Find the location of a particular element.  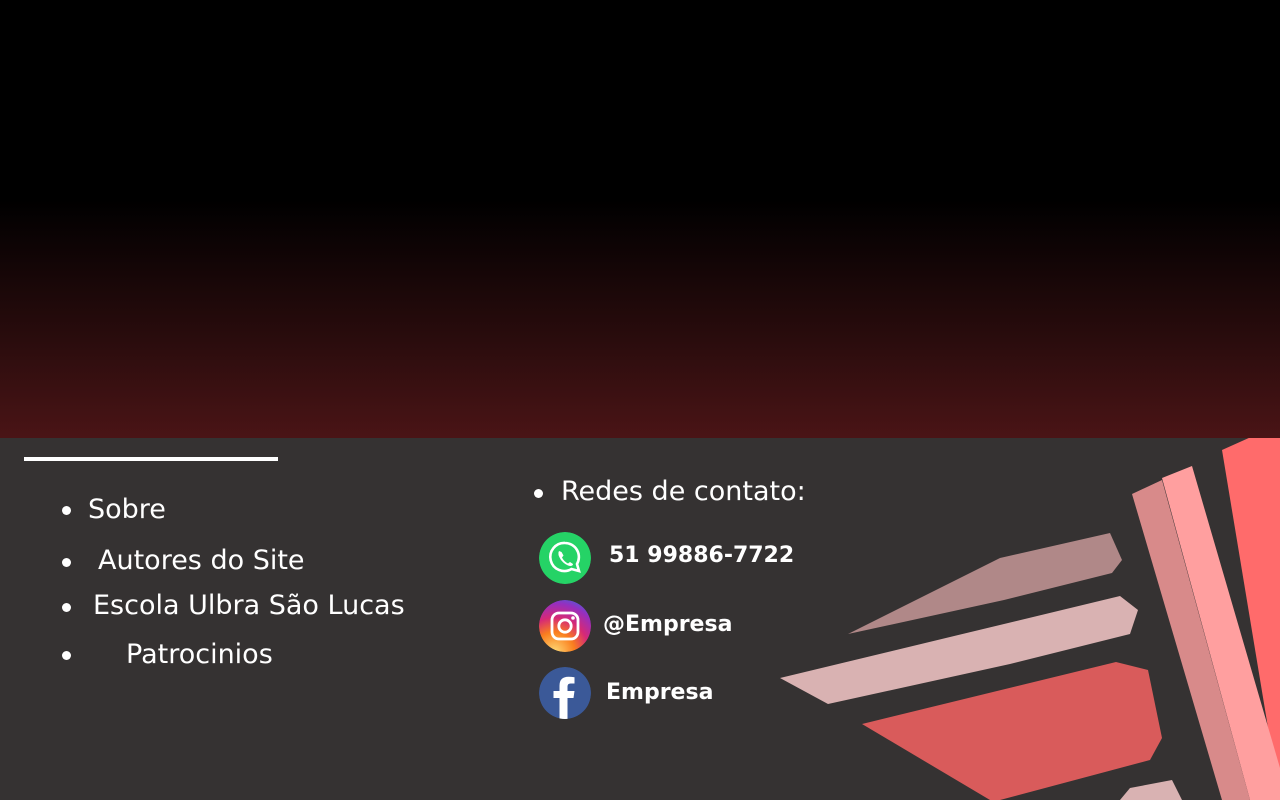

instagram-icon is located at coordinates (565, 626).